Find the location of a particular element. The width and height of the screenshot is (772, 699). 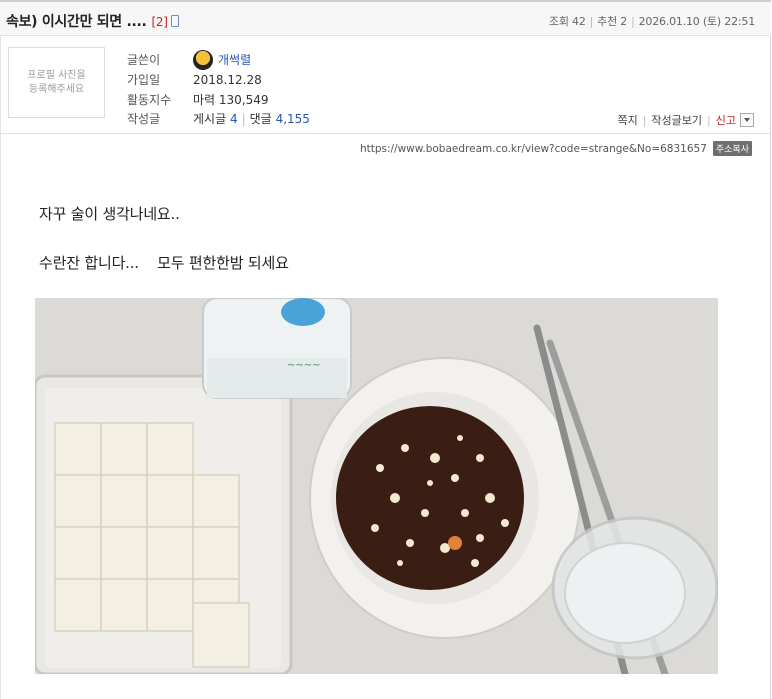

posts-count-link: 4 is located at coordinates (234, 119).